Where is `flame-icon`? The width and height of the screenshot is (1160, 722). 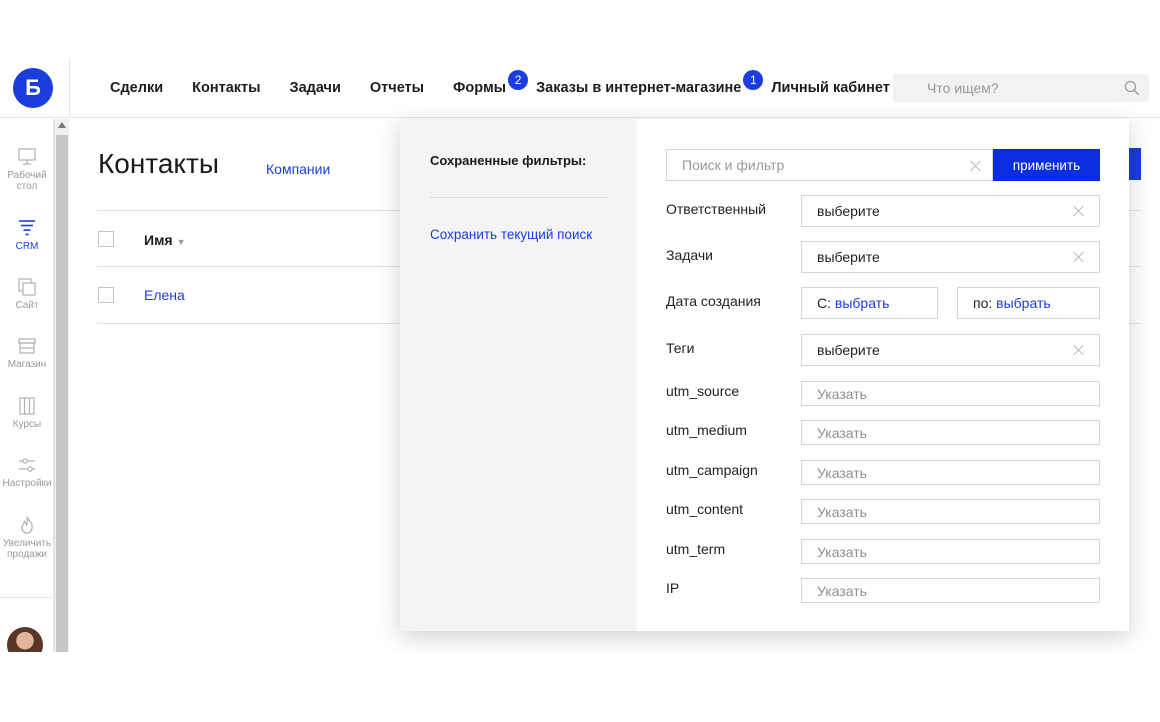 flame-icon is located at coordinates (27, 525).